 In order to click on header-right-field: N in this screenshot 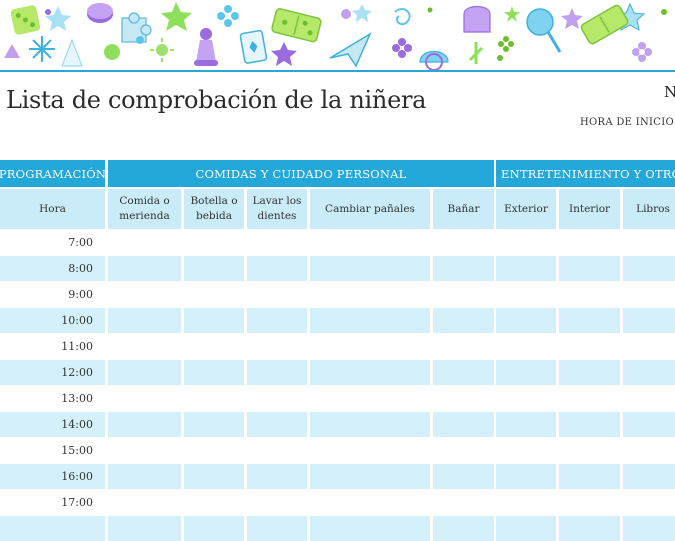, I will do `click(669, 92)`.